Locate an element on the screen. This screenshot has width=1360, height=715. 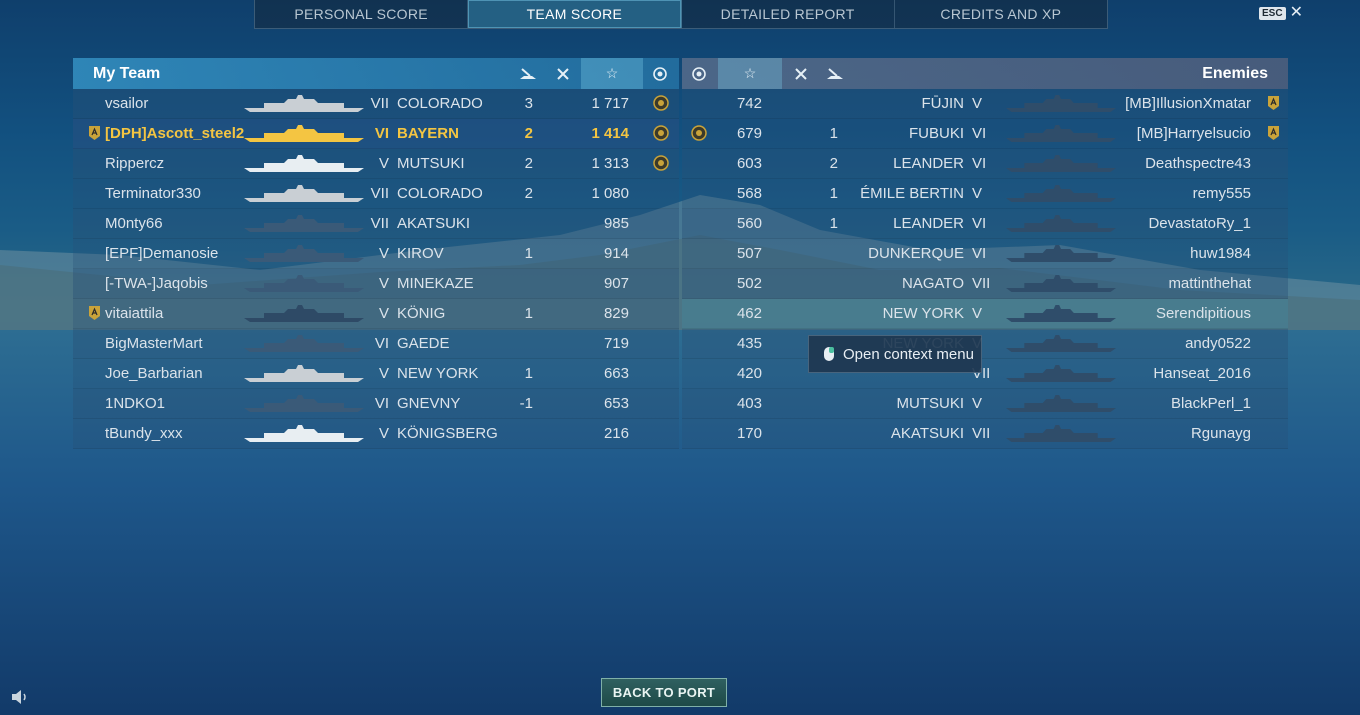
ship-name: NEW YORK is located at coordinates (923, 313).